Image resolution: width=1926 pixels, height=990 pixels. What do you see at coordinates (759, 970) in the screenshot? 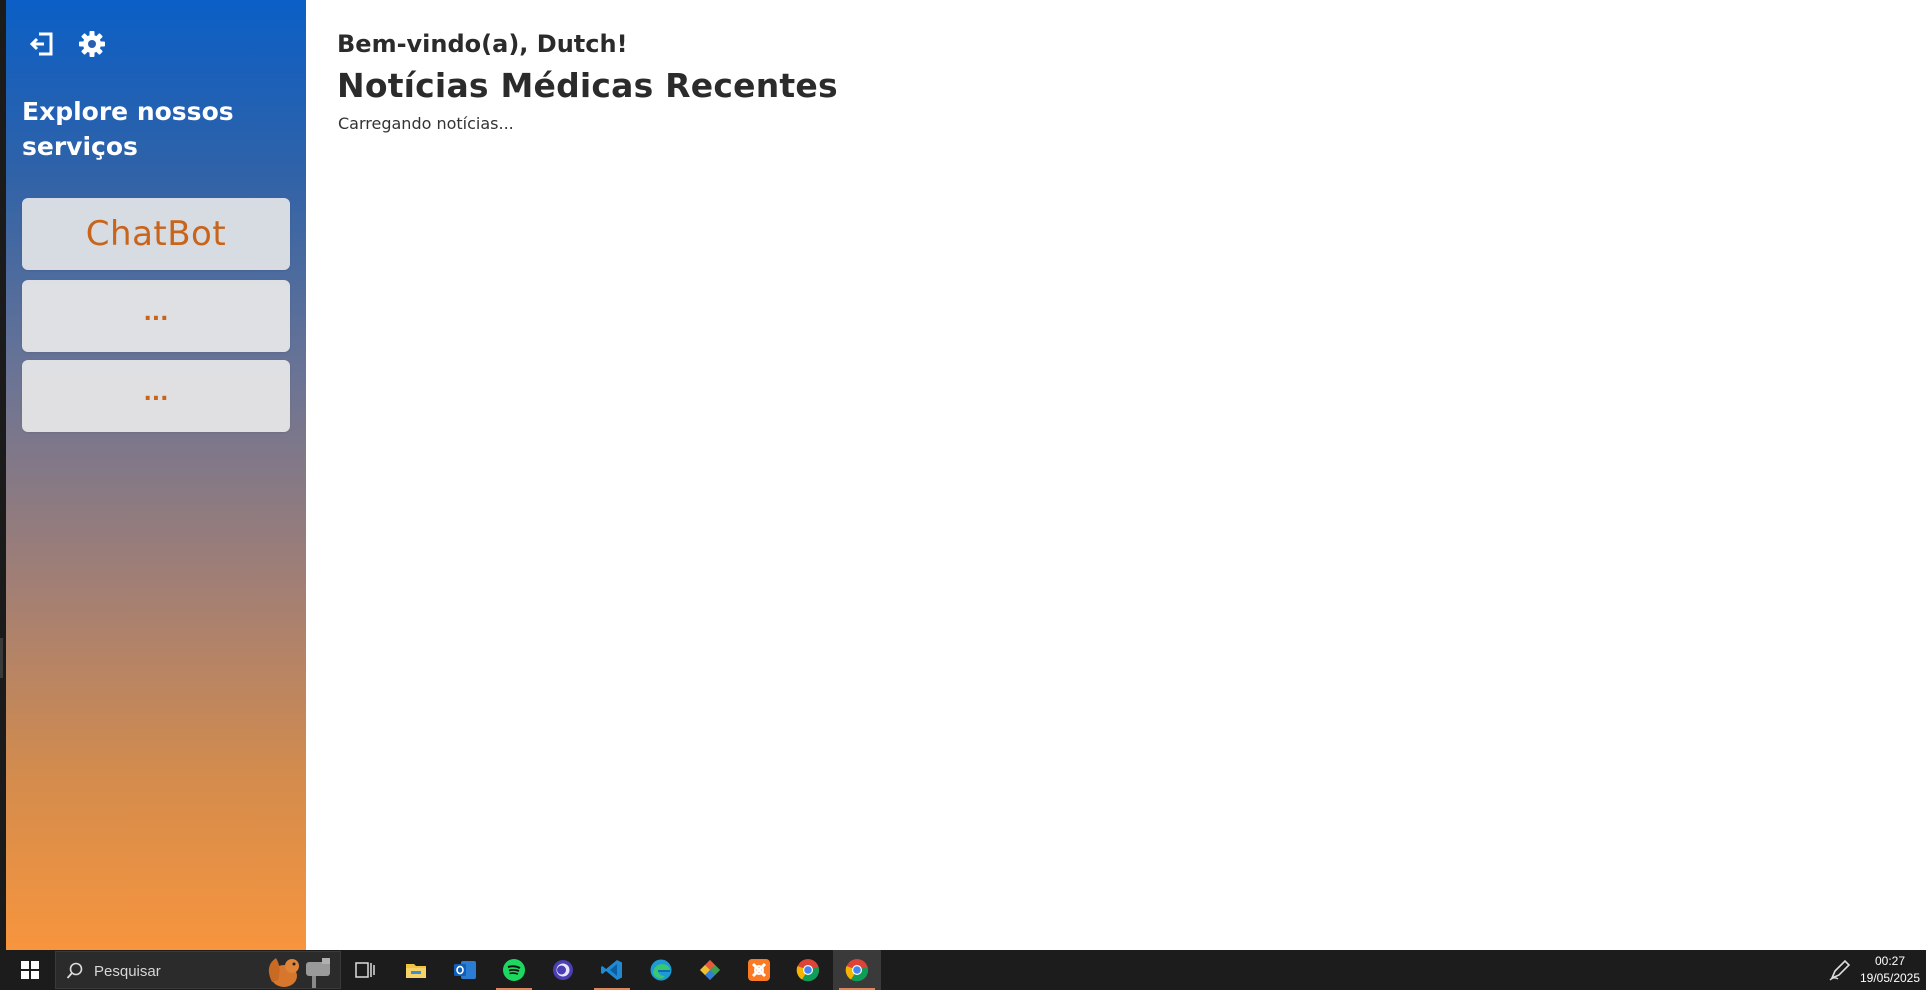
I see `xampp-icon` at bounding box center [759, 970].